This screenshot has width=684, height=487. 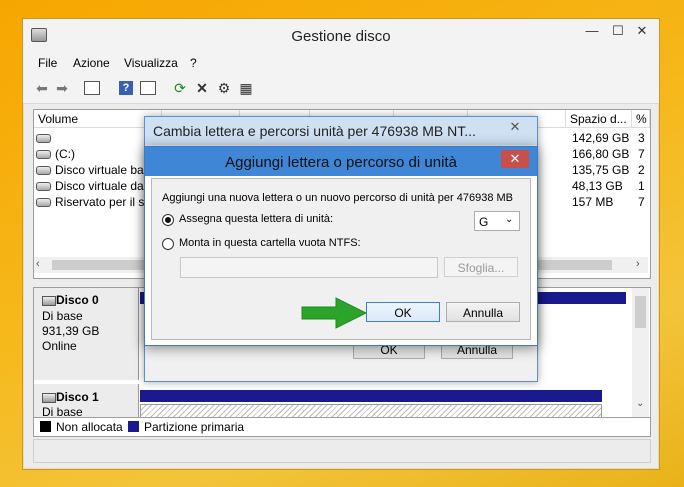 I want to click on volume-row, so click(x=45, y=138).